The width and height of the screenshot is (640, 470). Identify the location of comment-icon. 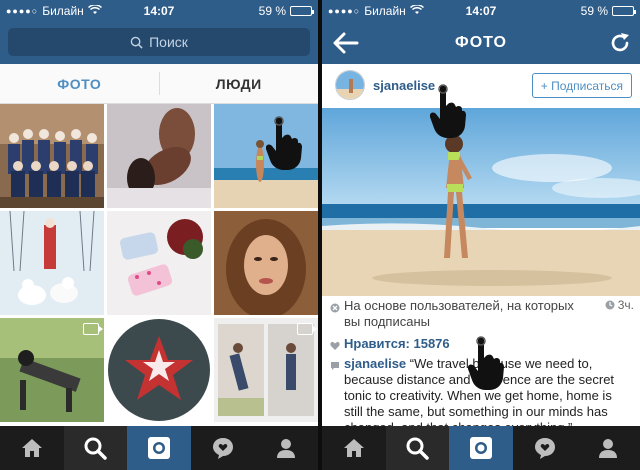
(335, 364).